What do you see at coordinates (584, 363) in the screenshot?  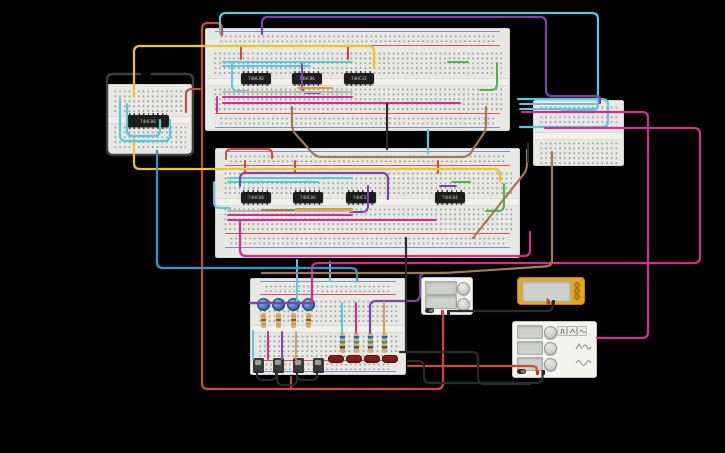 I see `sine-wave-large-icon` at bounding box center [584, 363].